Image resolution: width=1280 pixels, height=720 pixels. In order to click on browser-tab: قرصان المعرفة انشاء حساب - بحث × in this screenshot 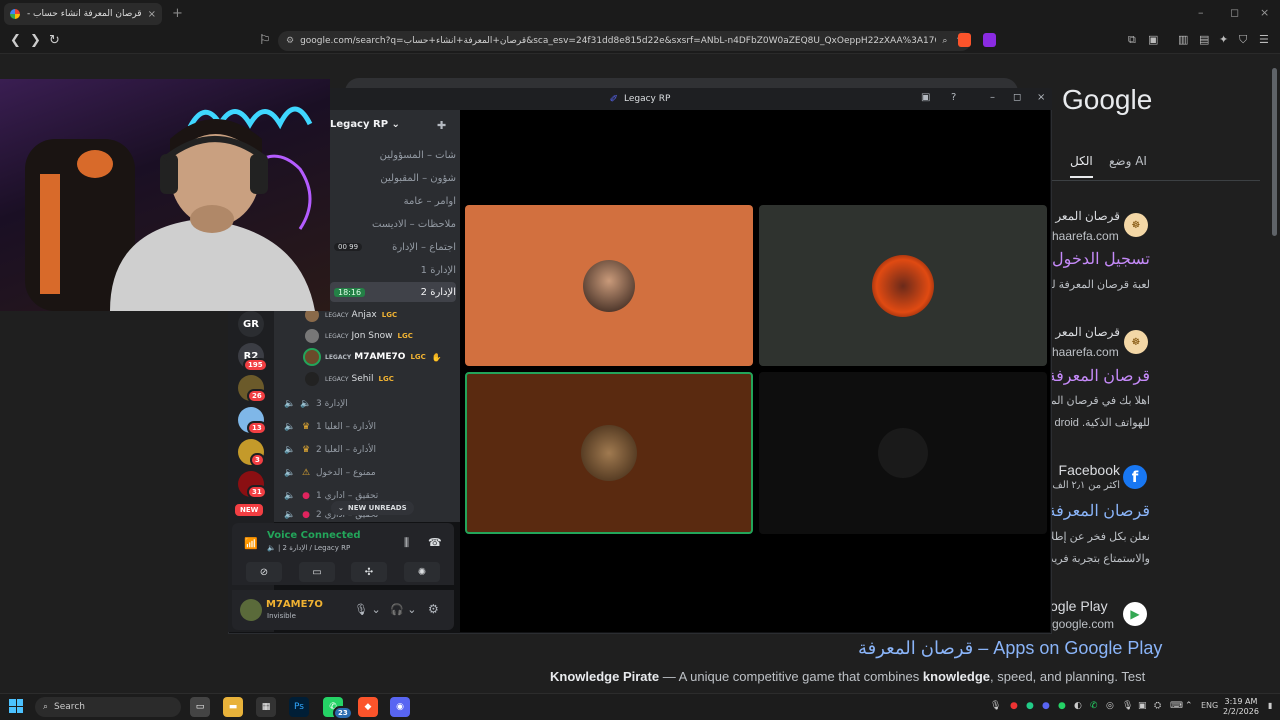, I will do `click(83, 14)`.